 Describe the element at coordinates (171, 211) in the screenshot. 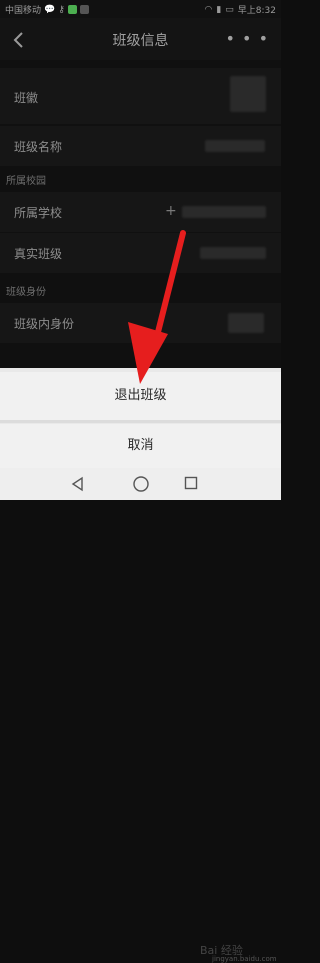

I see `plus-icon: +` at that location.